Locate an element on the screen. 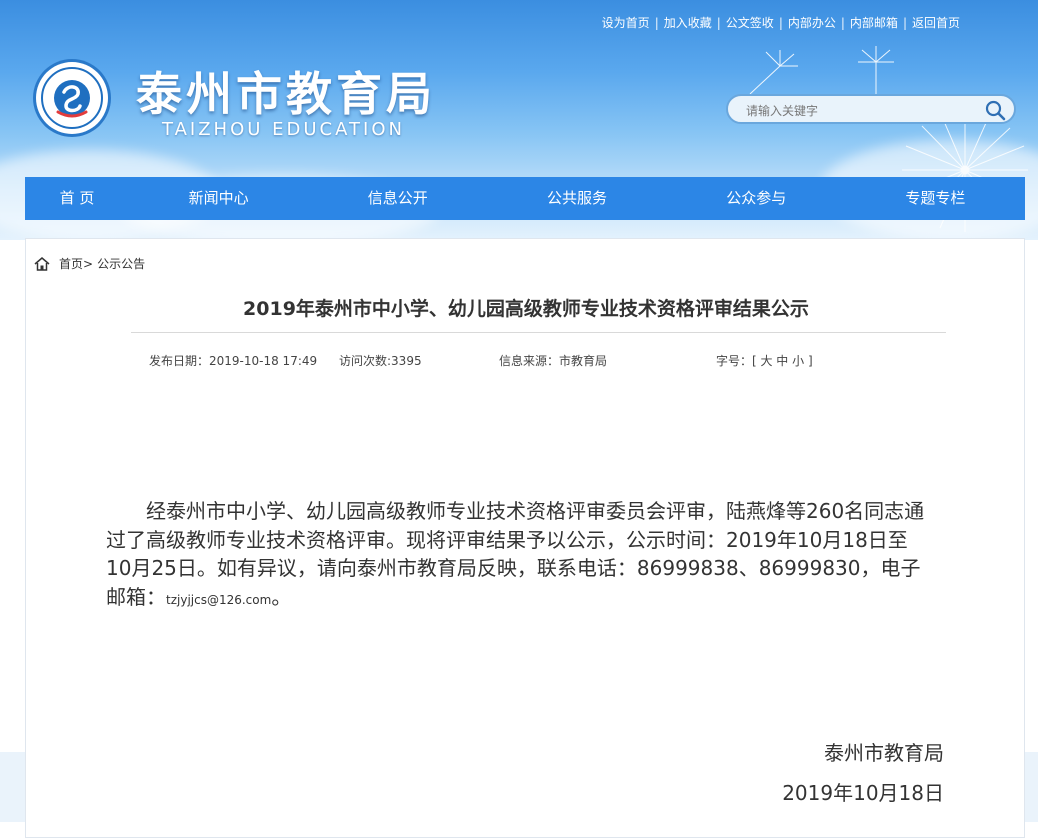  nav-special-topics: 专题专栏 is located at coordinates (935, 198).